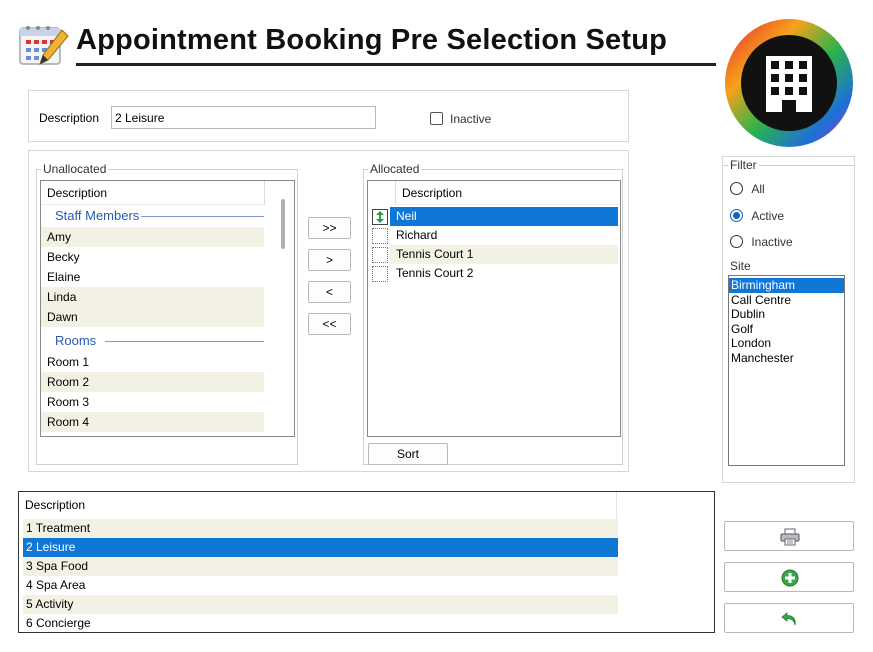 This screenshot has width=873, height=652. What do you see at coordinates (395, 169) in the screenshot?
I see `allocated-legend: Allocated` at bounding box center [395, 169].